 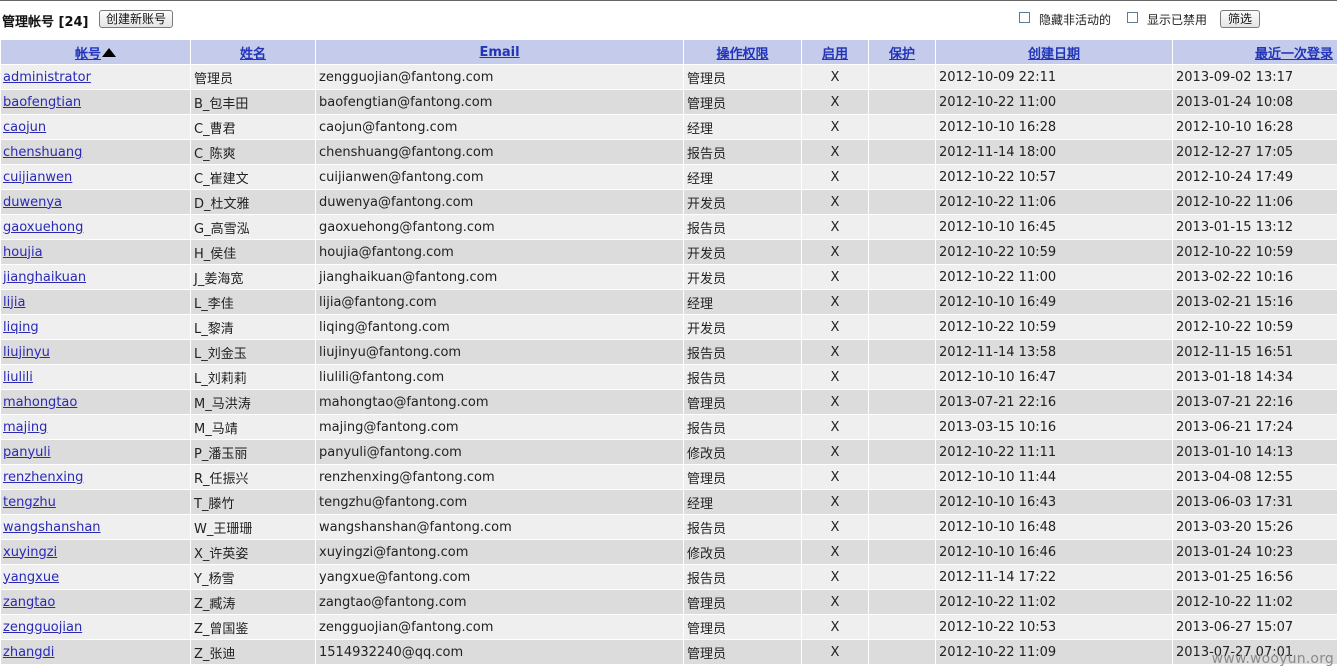 What do you see at coordinates (253, 302) in the screenshot?
I see `name-cell: L_李佳` at bounding box center [253, 302].